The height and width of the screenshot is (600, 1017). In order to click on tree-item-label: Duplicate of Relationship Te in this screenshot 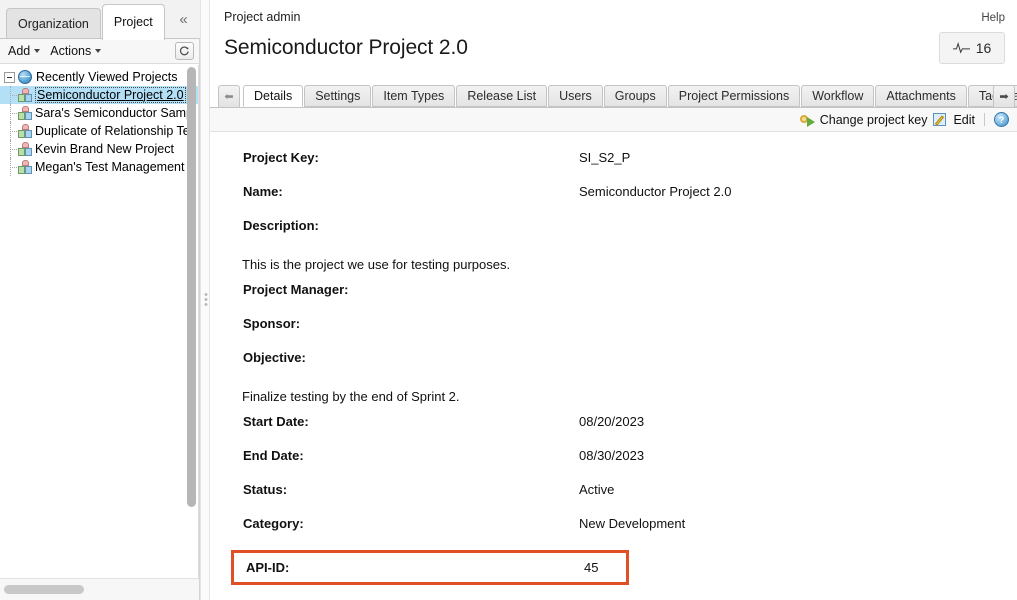, I will do `click(112, 131)`.